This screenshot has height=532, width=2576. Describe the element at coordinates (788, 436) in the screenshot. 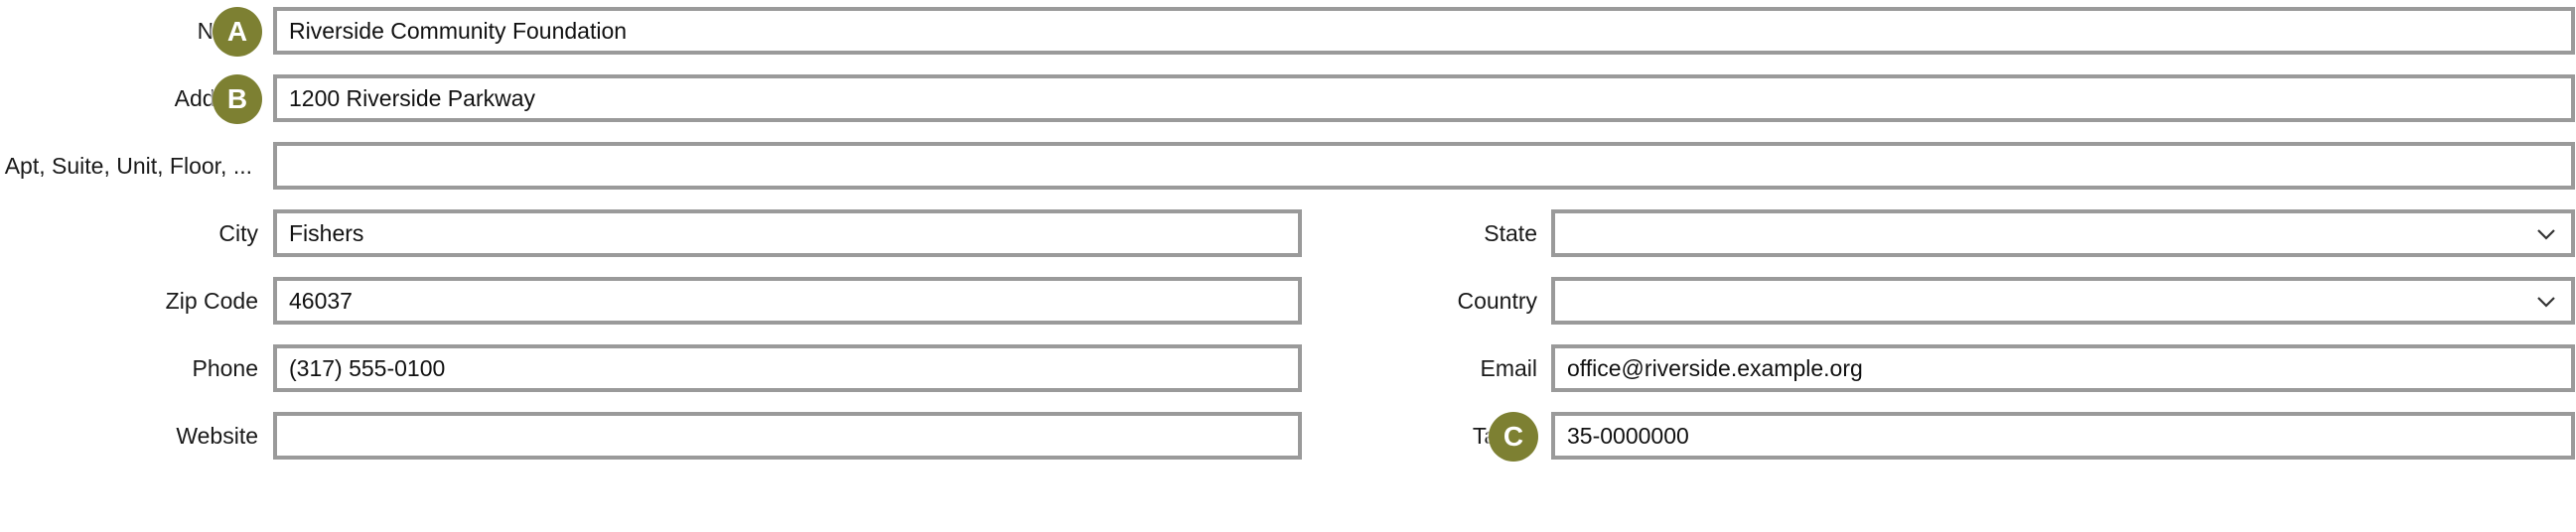

I see `website-input` at that location.